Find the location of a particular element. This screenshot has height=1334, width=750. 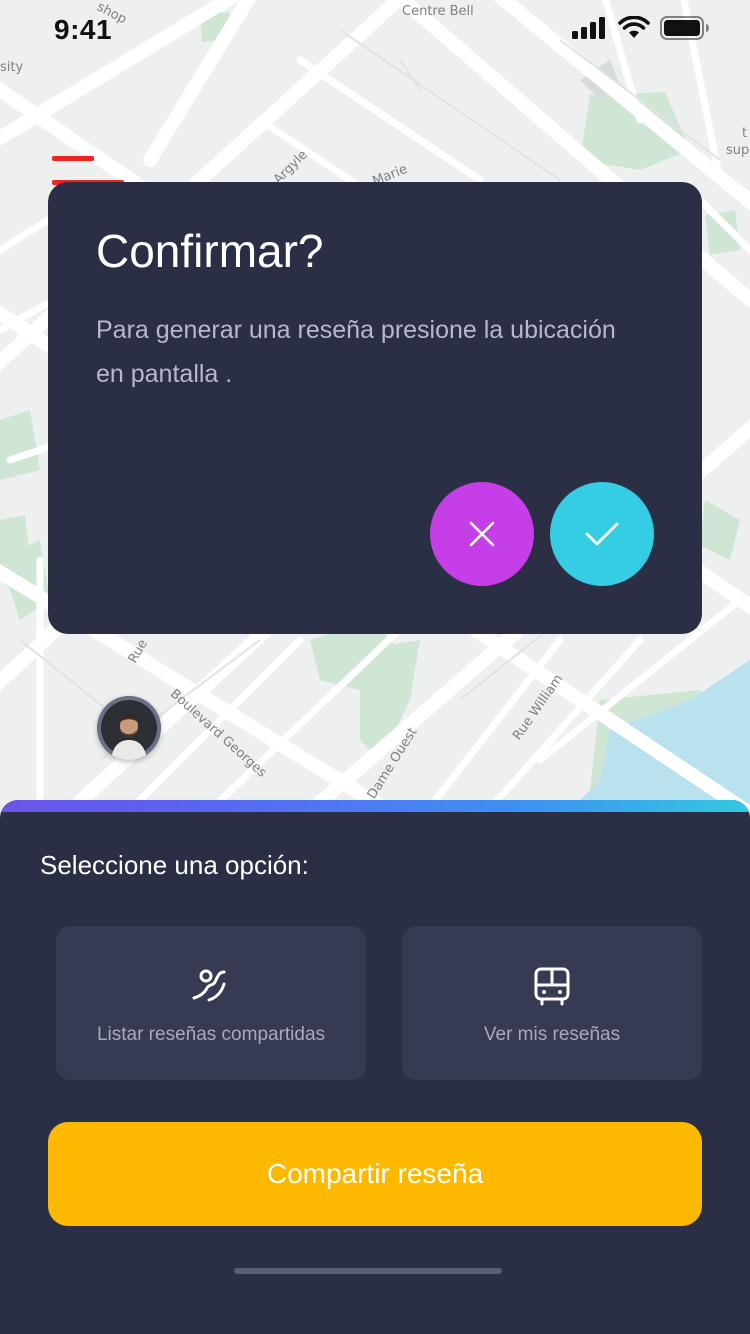

check-icon is located at coordinates (602, 534).